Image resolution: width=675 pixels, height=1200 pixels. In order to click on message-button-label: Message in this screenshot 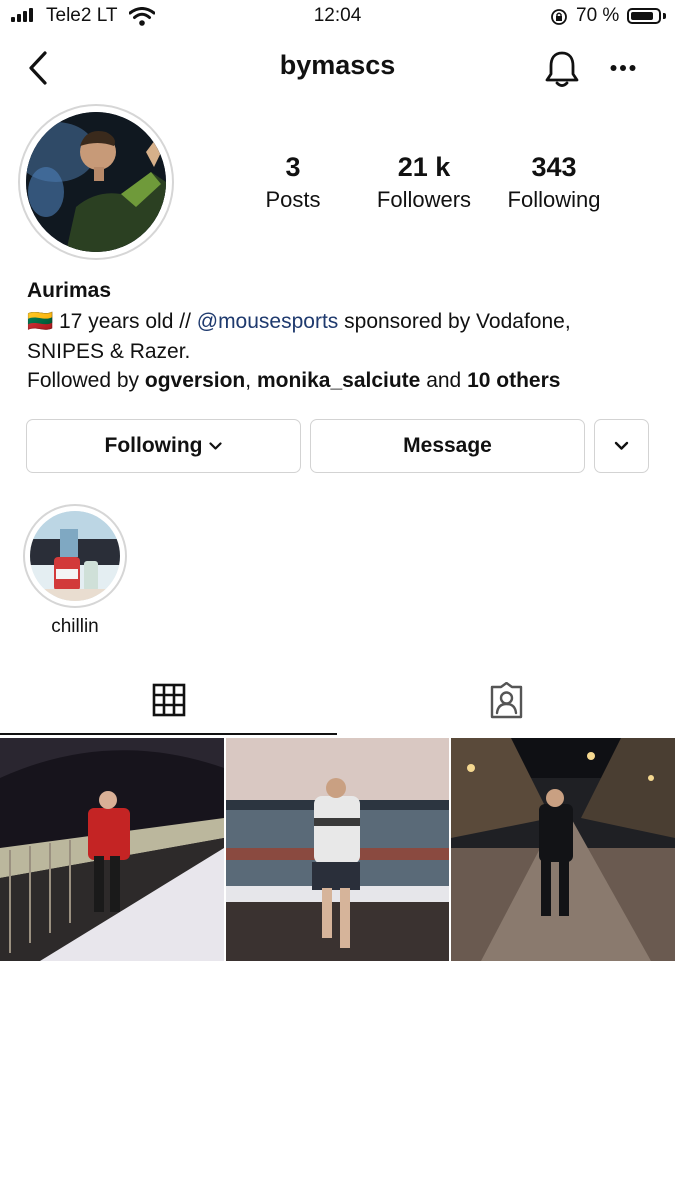, I will do `click(447, 445)`.